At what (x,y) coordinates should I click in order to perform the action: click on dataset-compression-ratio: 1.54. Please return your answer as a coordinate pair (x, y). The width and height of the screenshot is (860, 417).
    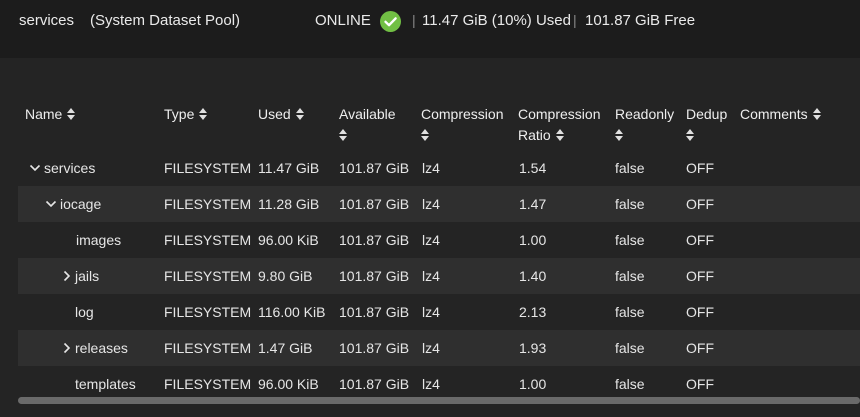
    Looking at the image, I should click on (533, 168).